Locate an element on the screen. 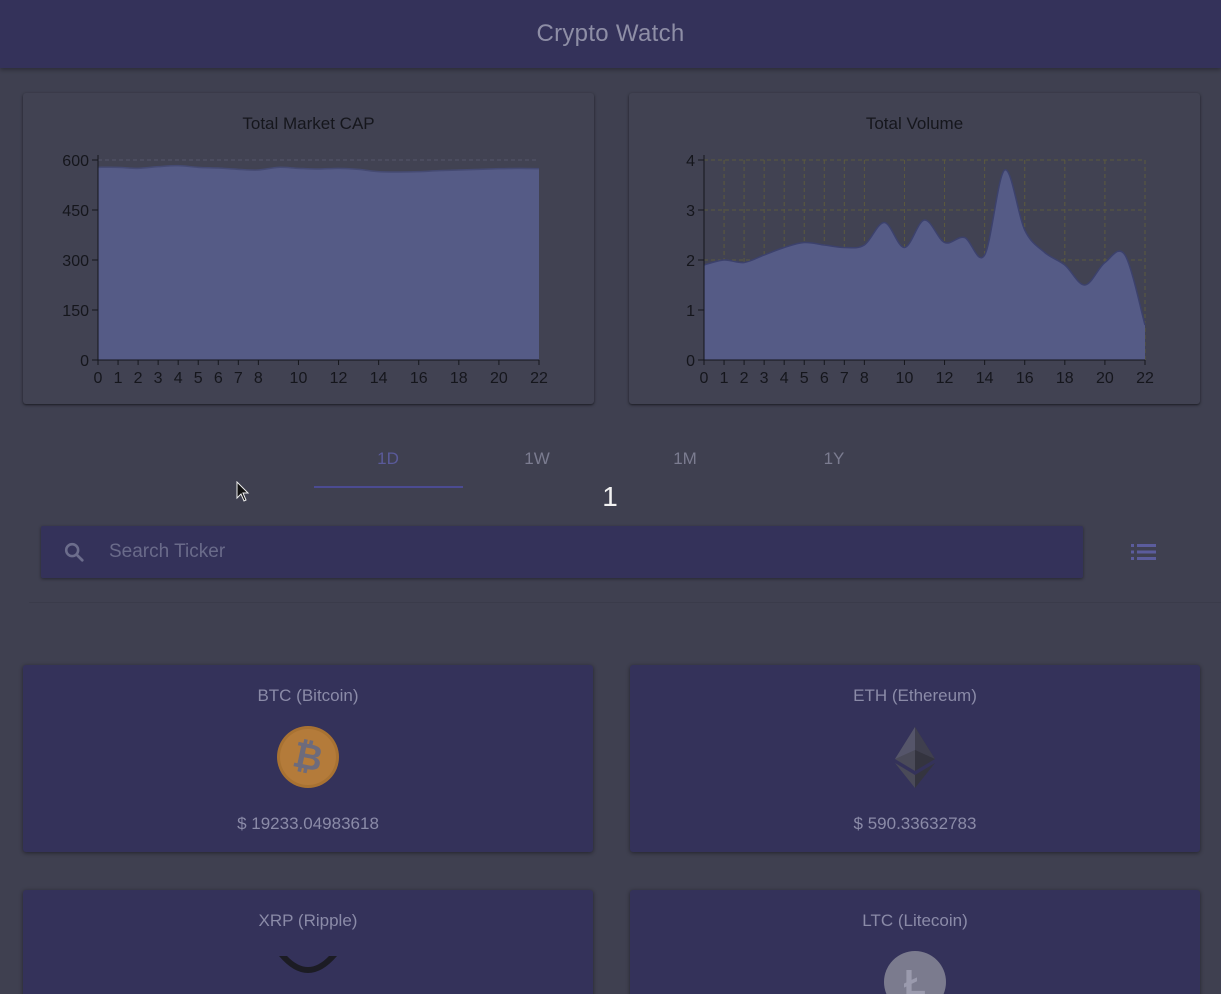 Image resolution: width=1221 pixels, height=994 pixels. market-cap-chart: 01503004506000 1 2 3 4 5 6 7 8 10 12 14 16 18 20 22 is located at coordinates (305, 270).